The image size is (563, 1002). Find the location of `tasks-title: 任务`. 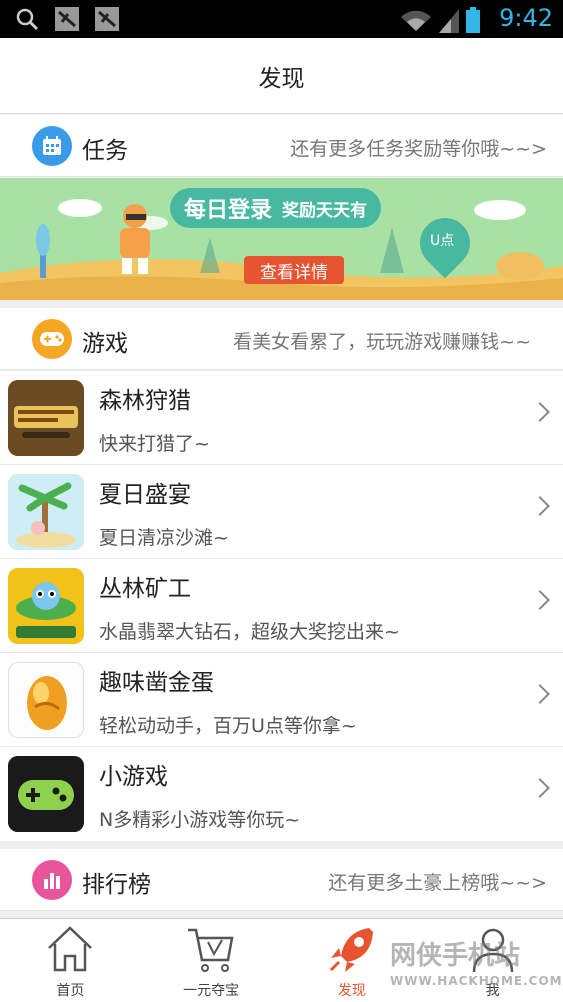

tasks-title: 任务 is located at coordinates (105, 151).